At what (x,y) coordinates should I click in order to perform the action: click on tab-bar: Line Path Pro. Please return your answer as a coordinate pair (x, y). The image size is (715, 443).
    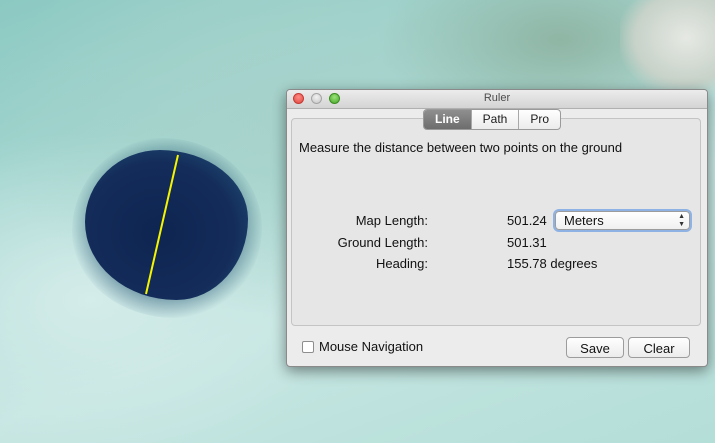
    Looking at the image, I should click on (492, 119).